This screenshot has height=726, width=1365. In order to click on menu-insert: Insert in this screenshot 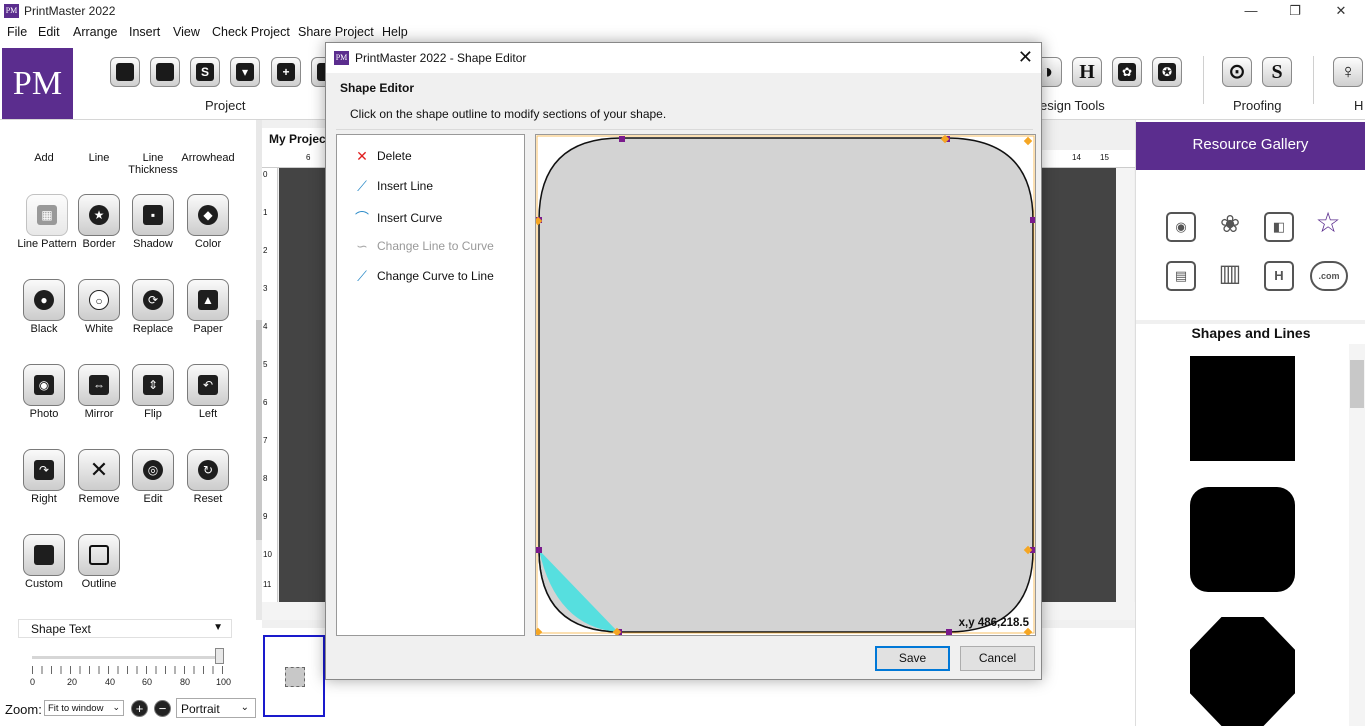, I will do `click(144, 32)`.